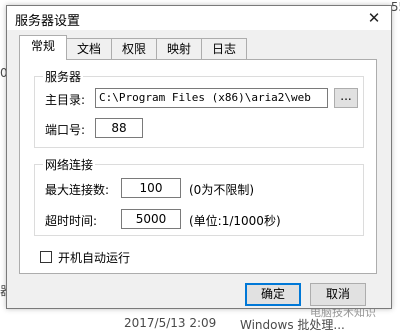 This screenshot has width=400, height=334. Describe the element at coordinates (151, 188) in the screenshot. I see `max-connections-input: 100` at that location.